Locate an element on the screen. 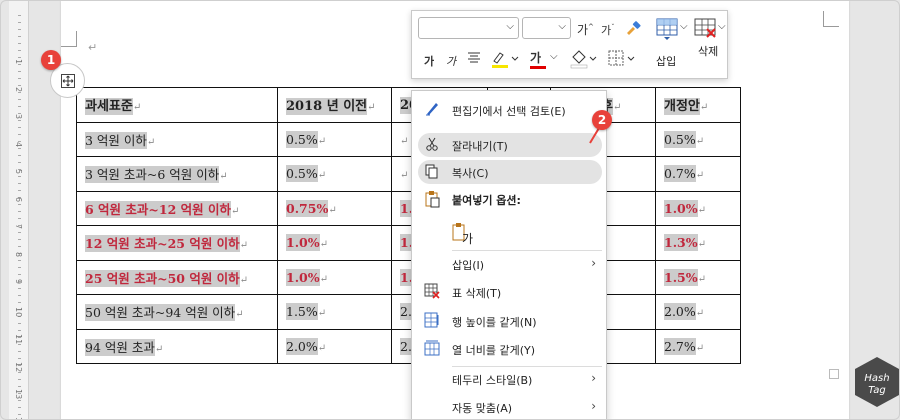 The height and width of the screenshot is (420, 900). borders-icon is located at coordinates (621, 58).